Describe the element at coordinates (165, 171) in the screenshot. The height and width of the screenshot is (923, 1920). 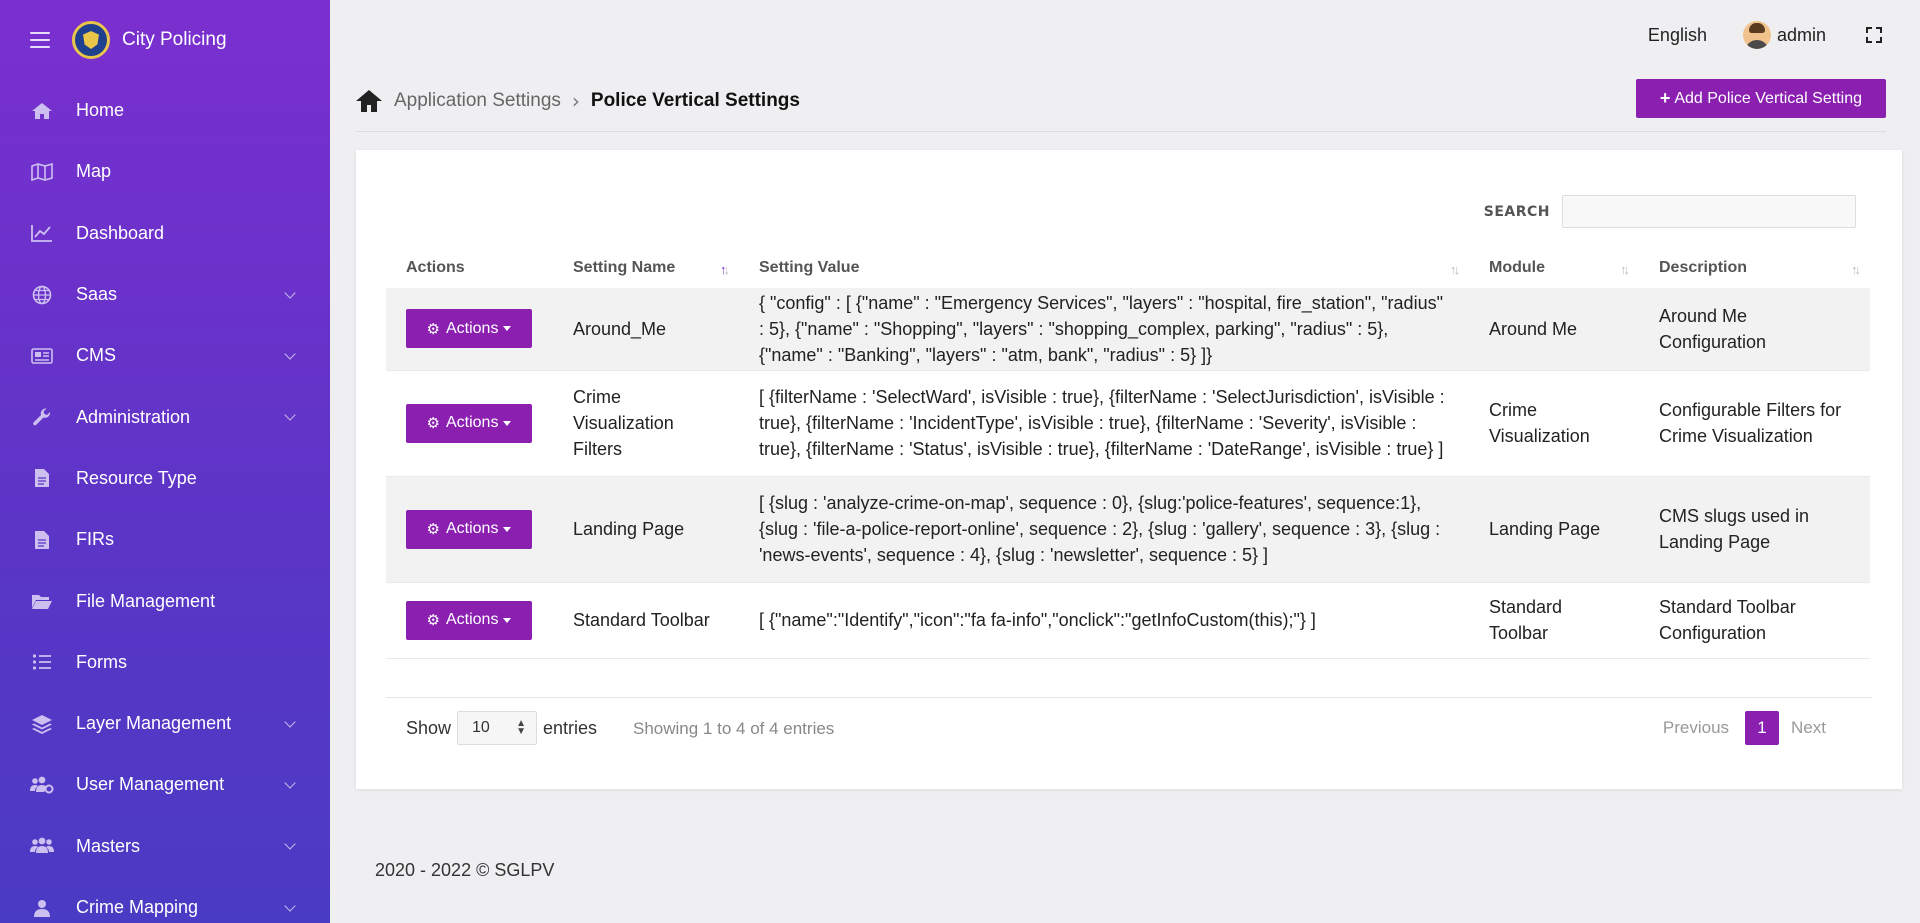
I see `sidebar-item-map: Map` at that location.